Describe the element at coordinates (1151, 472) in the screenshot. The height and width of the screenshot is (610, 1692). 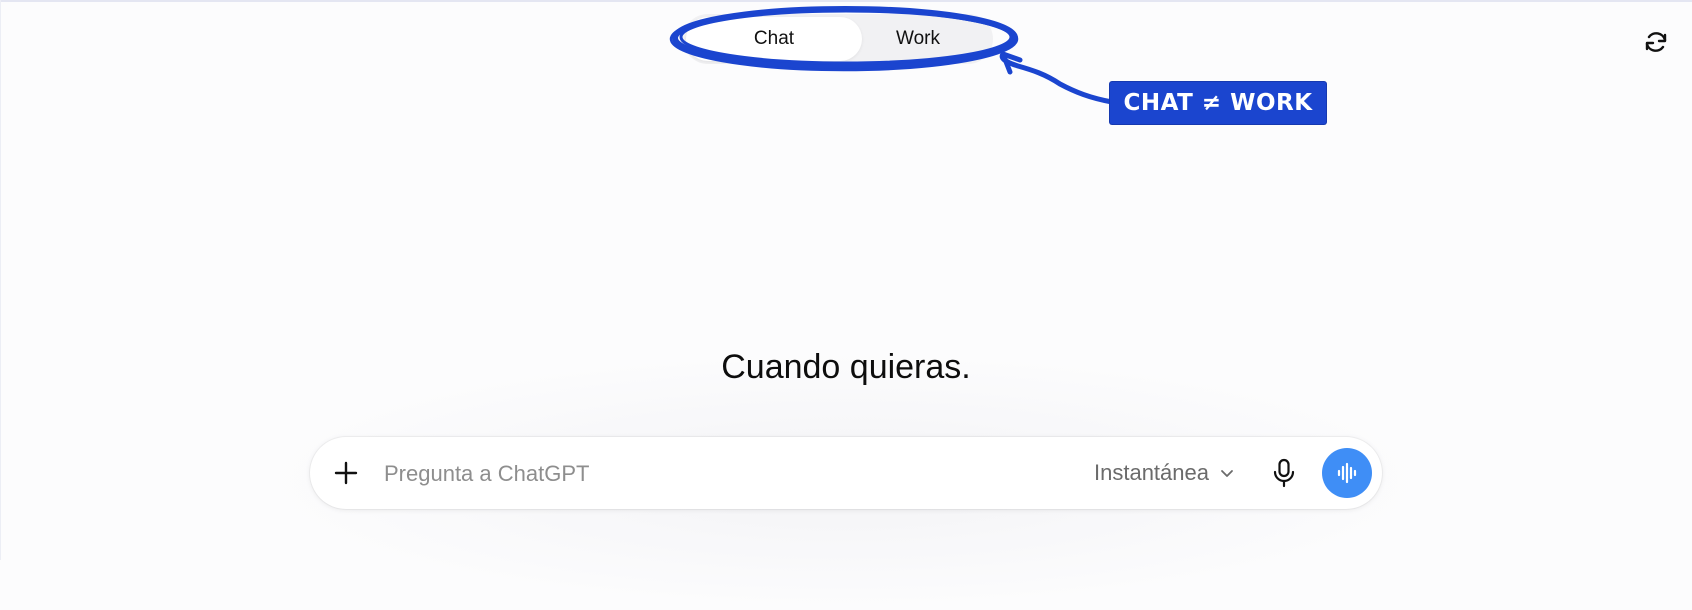
I see `model-selector-label: Instantánea` at that location.